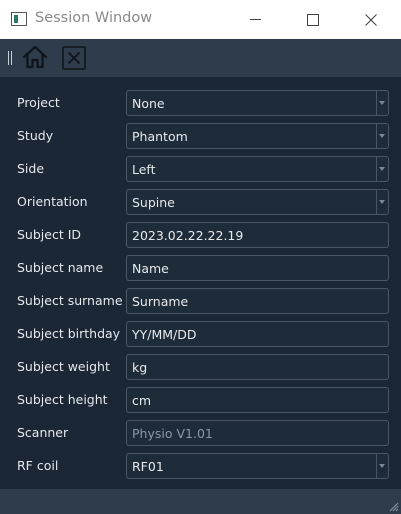 The width and height of the screenshot is (401, 514). Describe the element at coordinates (49, 234) in the screenshot. I see `subject-id-label: Subject ID` at that location.